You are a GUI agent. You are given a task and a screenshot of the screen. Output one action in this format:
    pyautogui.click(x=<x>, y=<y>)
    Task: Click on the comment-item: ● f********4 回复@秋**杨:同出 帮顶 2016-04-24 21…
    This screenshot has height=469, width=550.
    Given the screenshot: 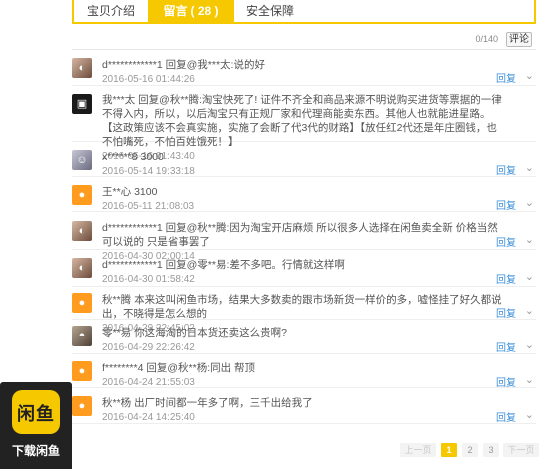 What is the action you would take?
    pyautogui.click(x=304, y=371)
    